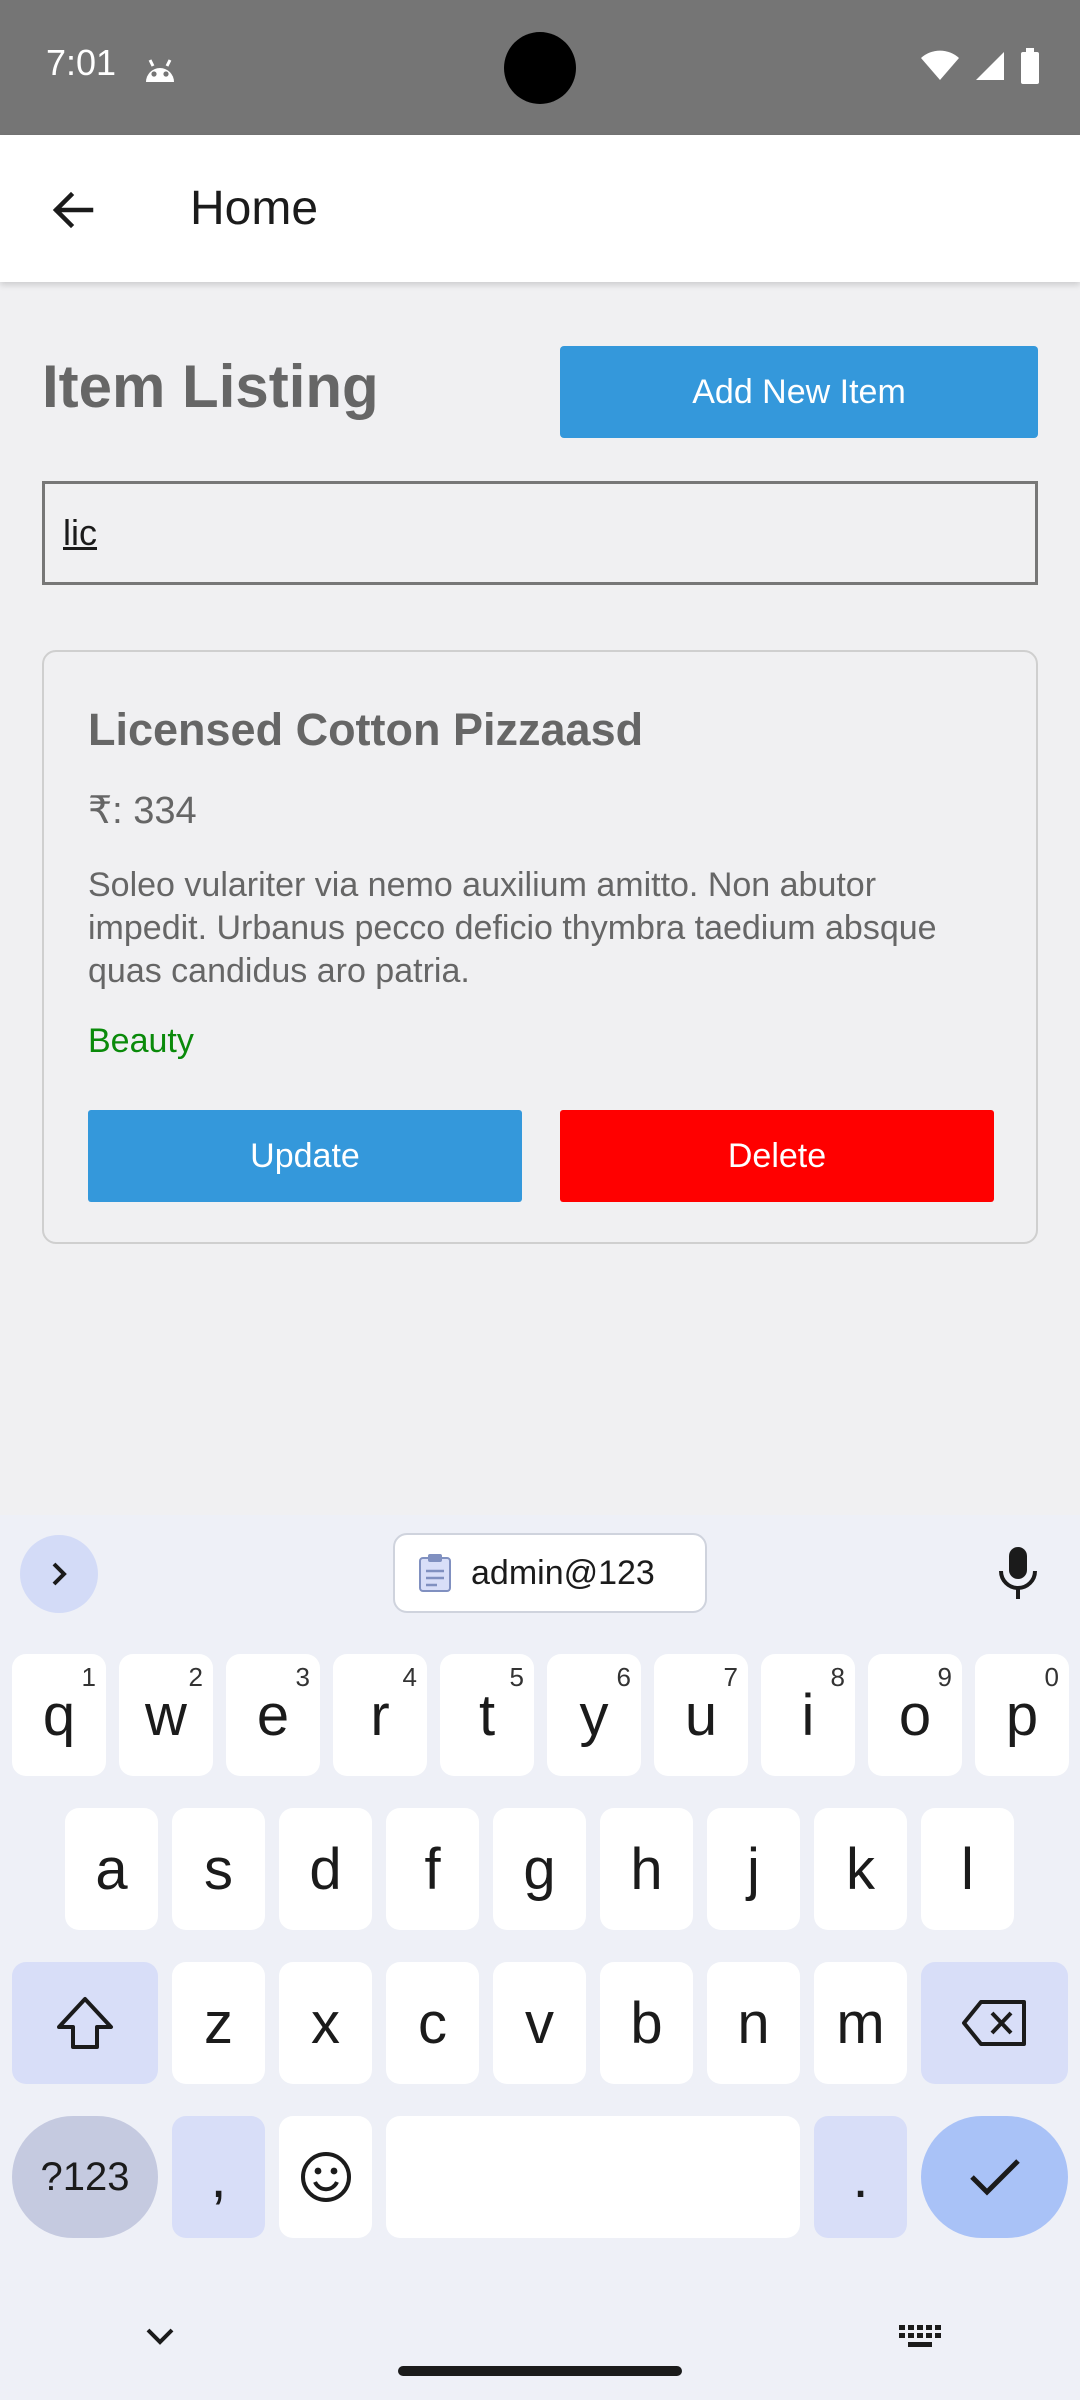 This screenshot has height=2400, width=1080. Describe the element at coordinates (646, 1869) in the screenshot. I see `key-h: h` at that location.